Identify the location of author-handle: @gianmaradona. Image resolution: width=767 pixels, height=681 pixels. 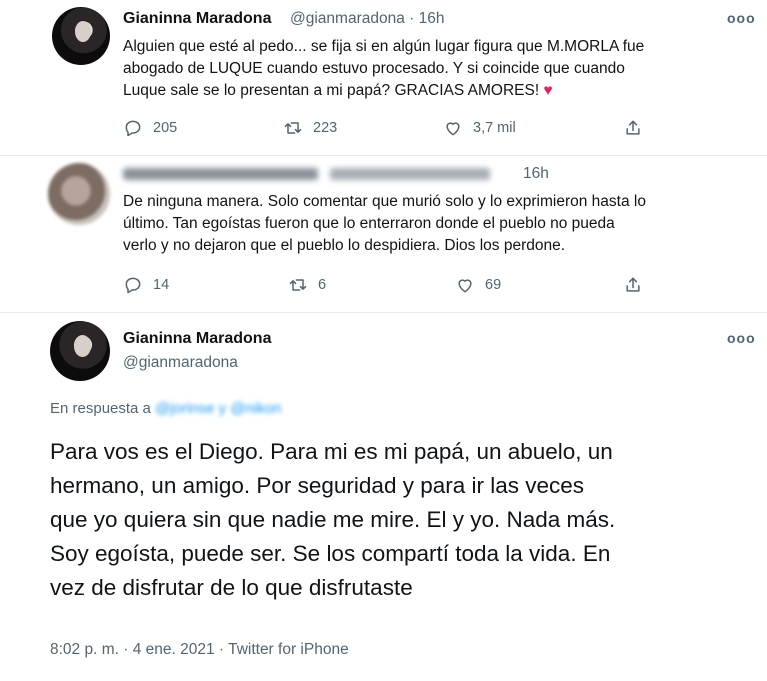
(180, 363).